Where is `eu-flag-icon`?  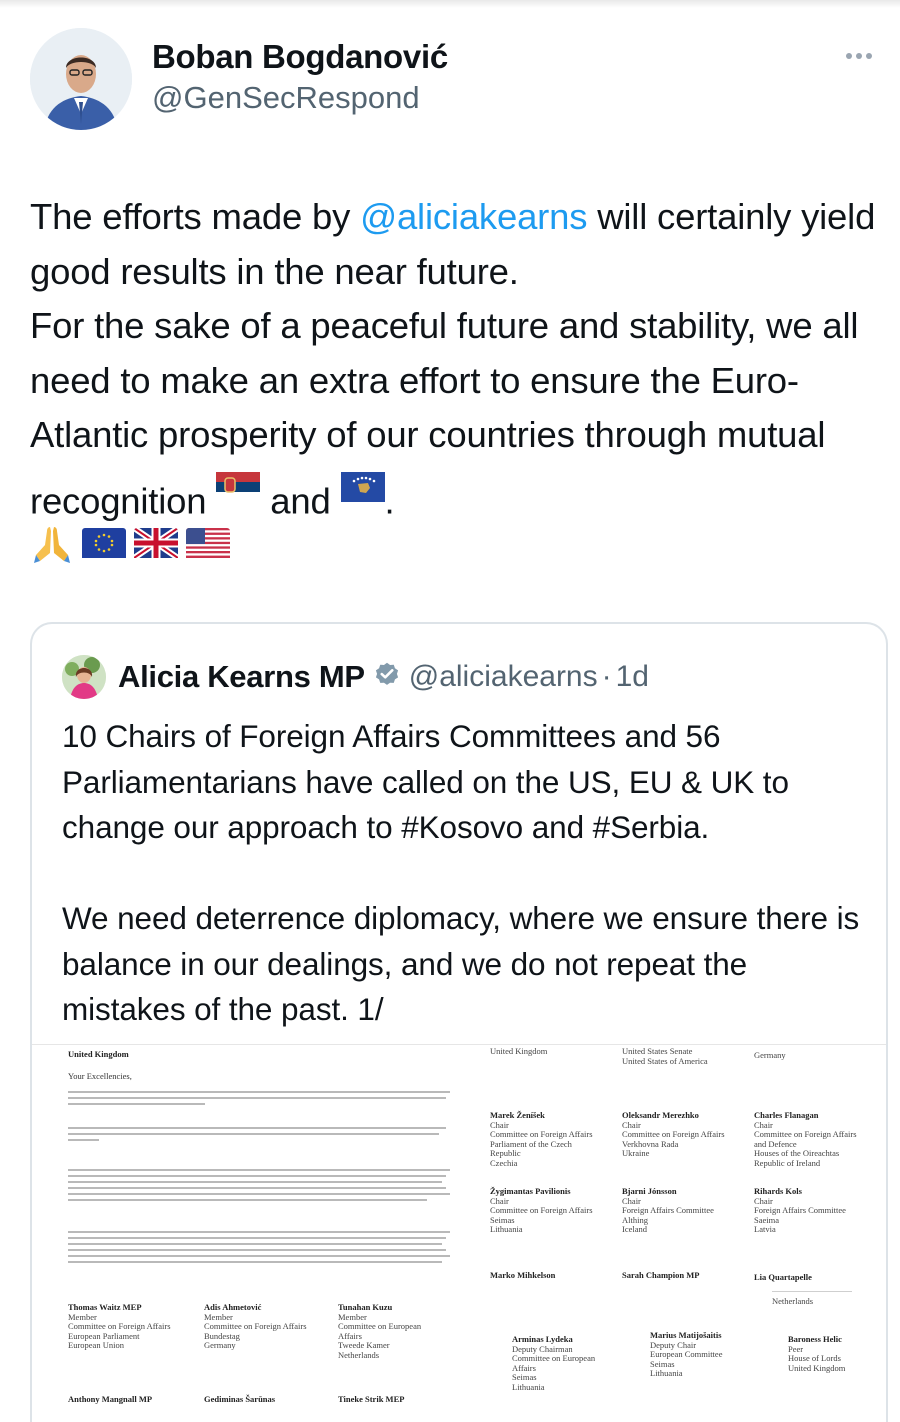
eu-flag-icon is located at coordinates (104, 545).